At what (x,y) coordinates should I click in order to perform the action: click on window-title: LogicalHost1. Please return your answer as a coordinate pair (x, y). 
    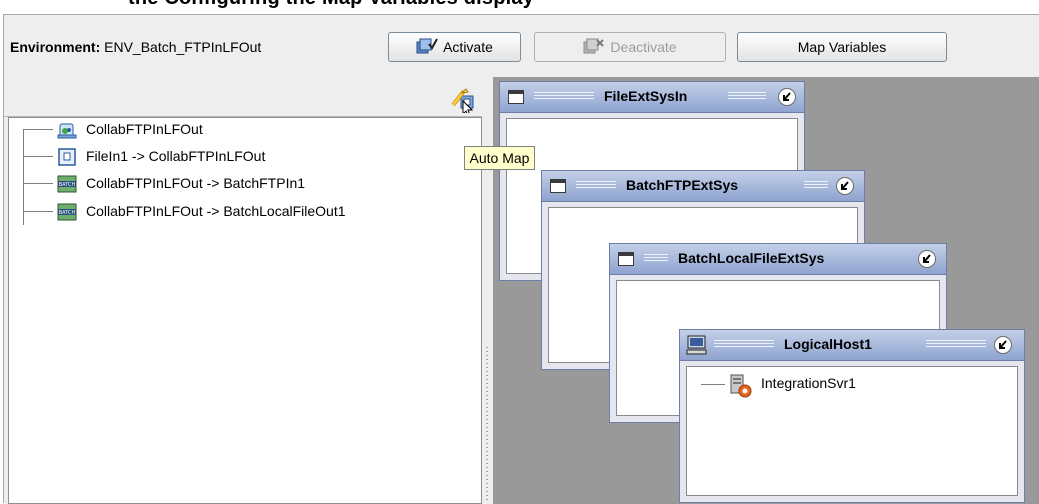
    Looking at the image, I should click on (828, 344).